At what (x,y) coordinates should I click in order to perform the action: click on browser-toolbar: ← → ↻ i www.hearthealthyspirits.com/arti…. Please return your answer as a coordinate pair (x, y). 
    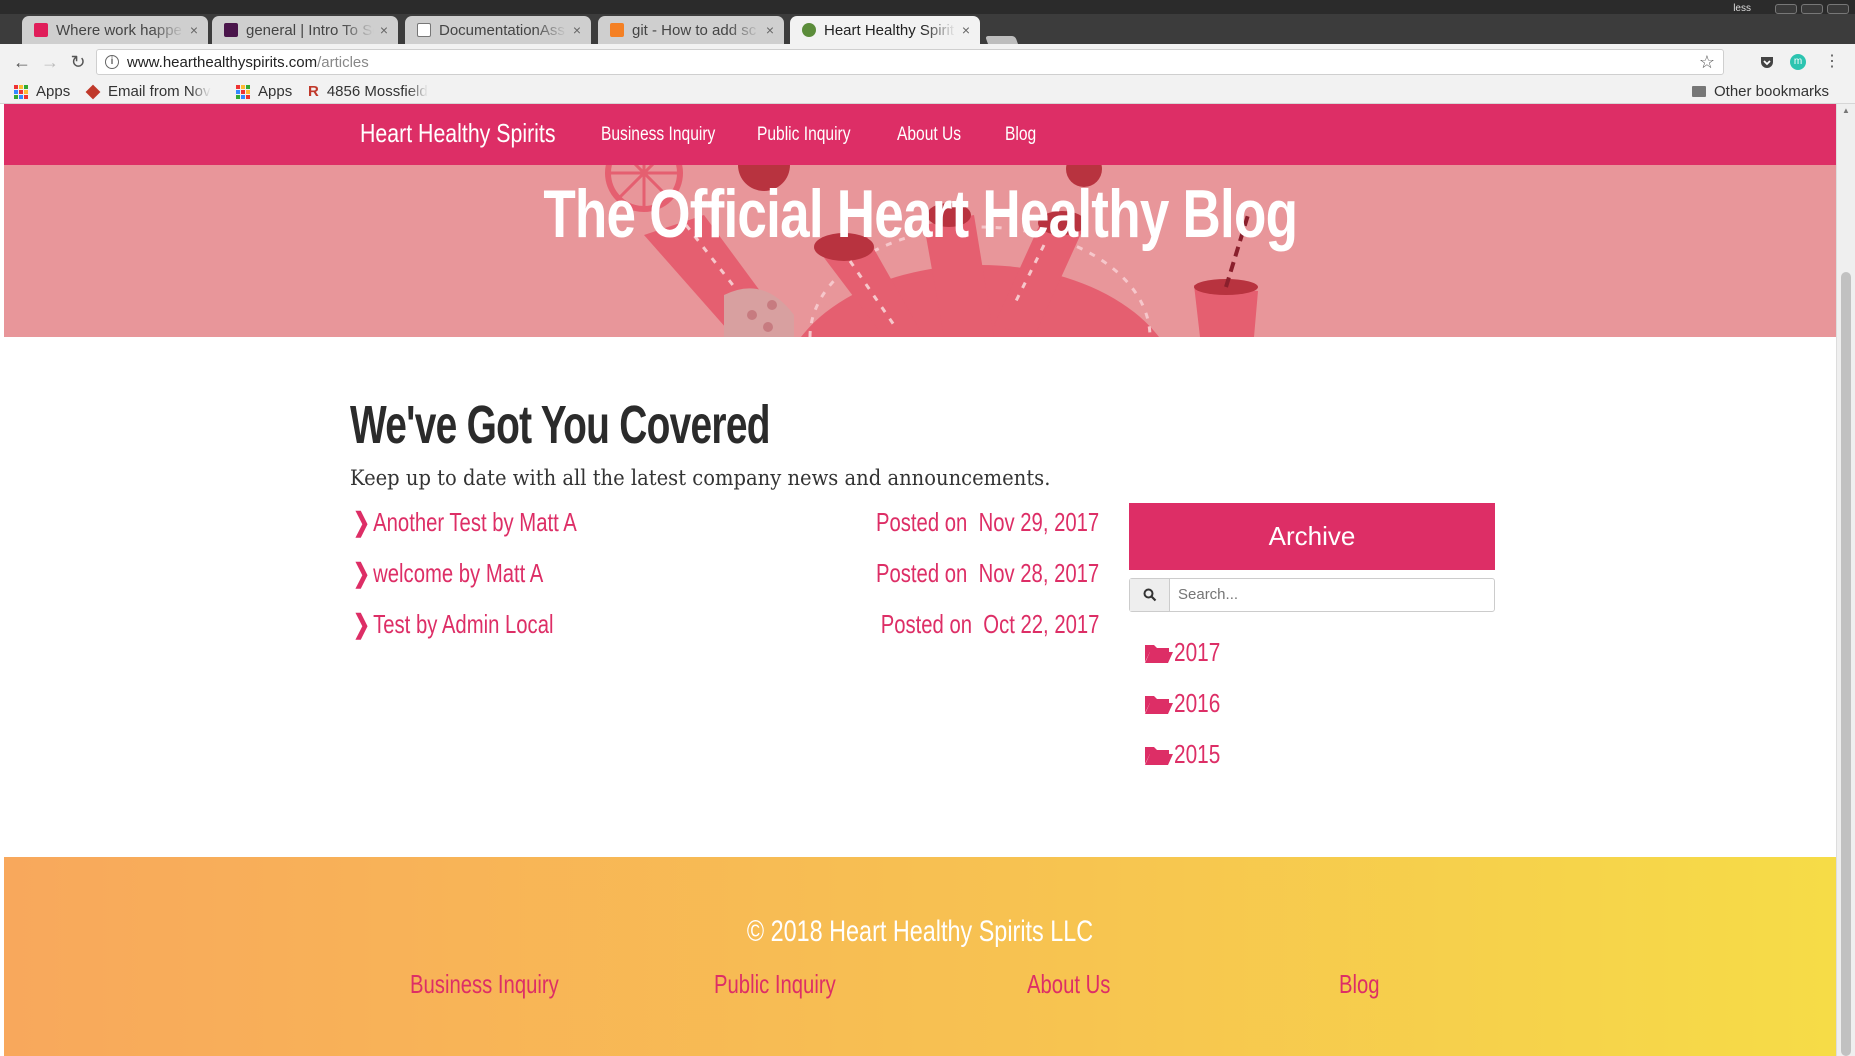
    Looking at the image, I should click on (927, 62).